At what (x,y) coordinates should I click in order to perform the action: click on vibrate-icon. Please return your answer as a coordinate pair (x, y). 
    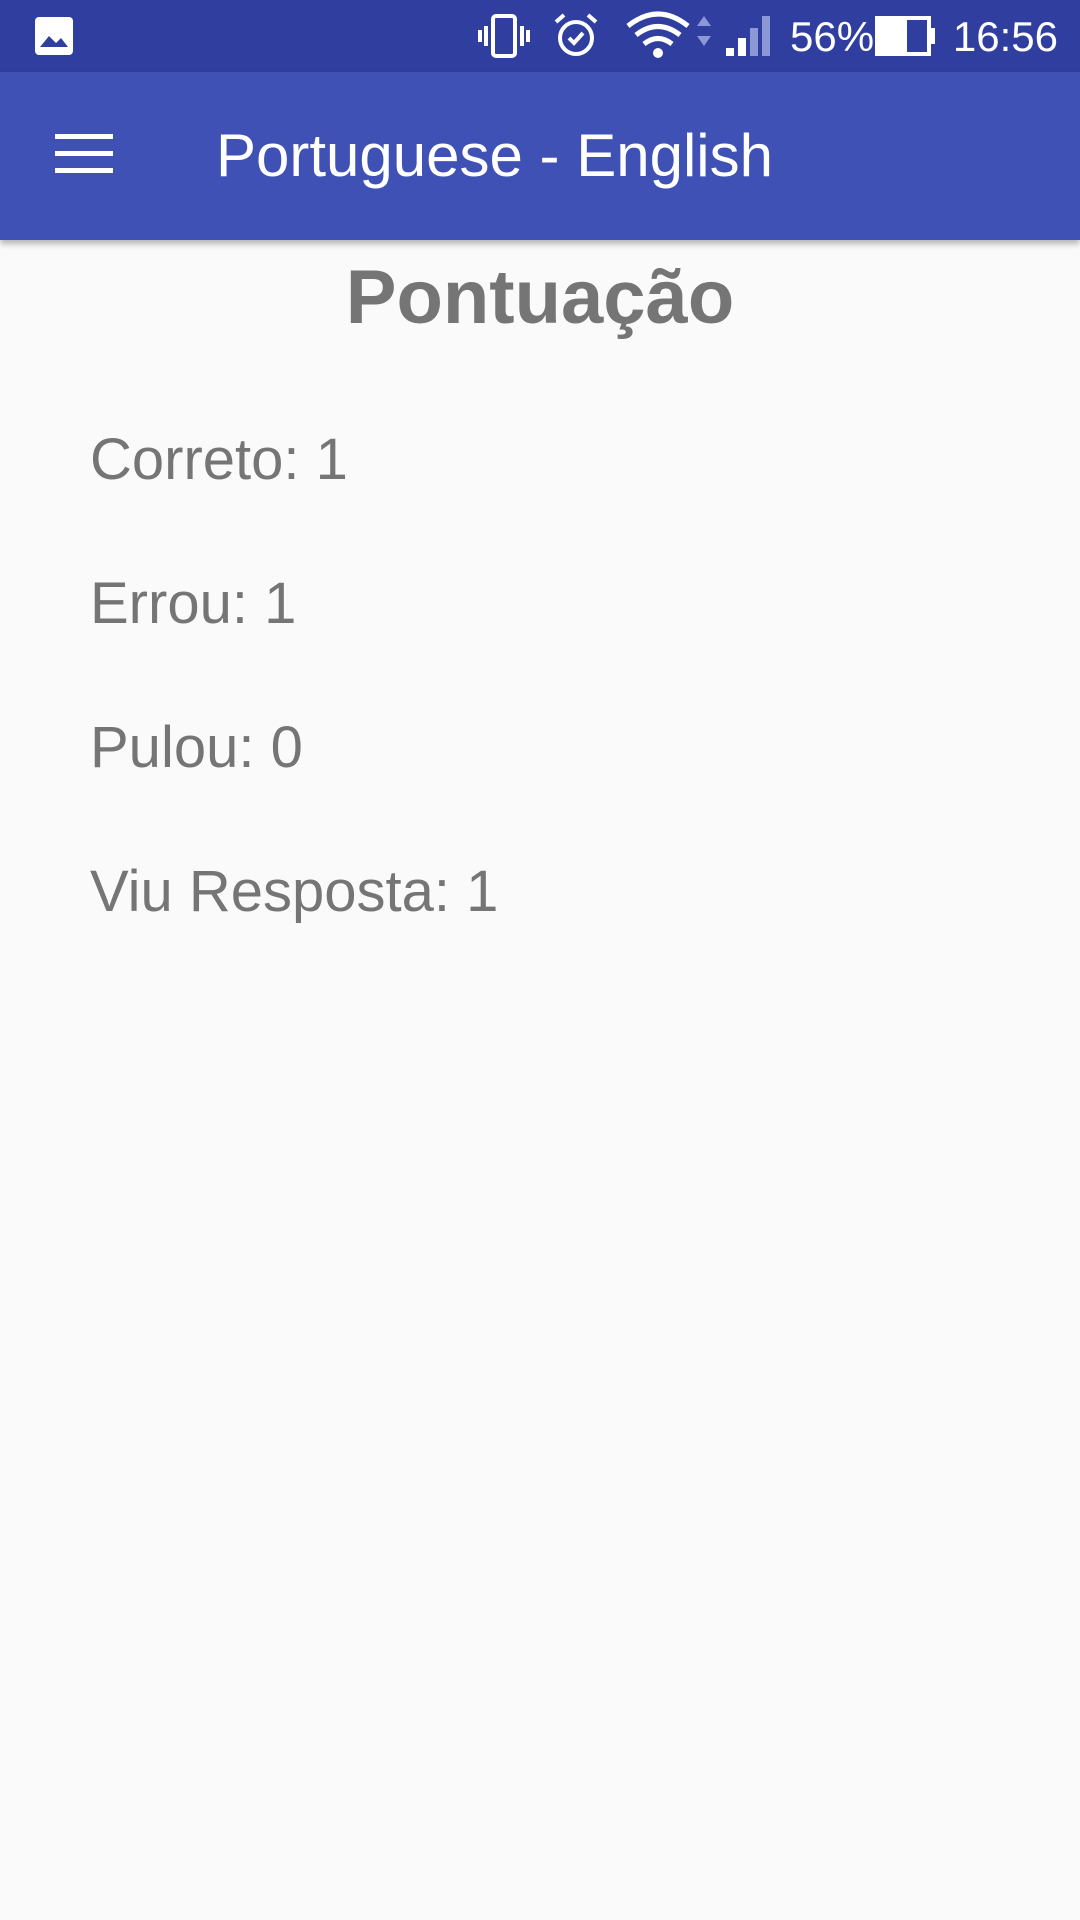
    Looking at the image, I should click on (504, 36).